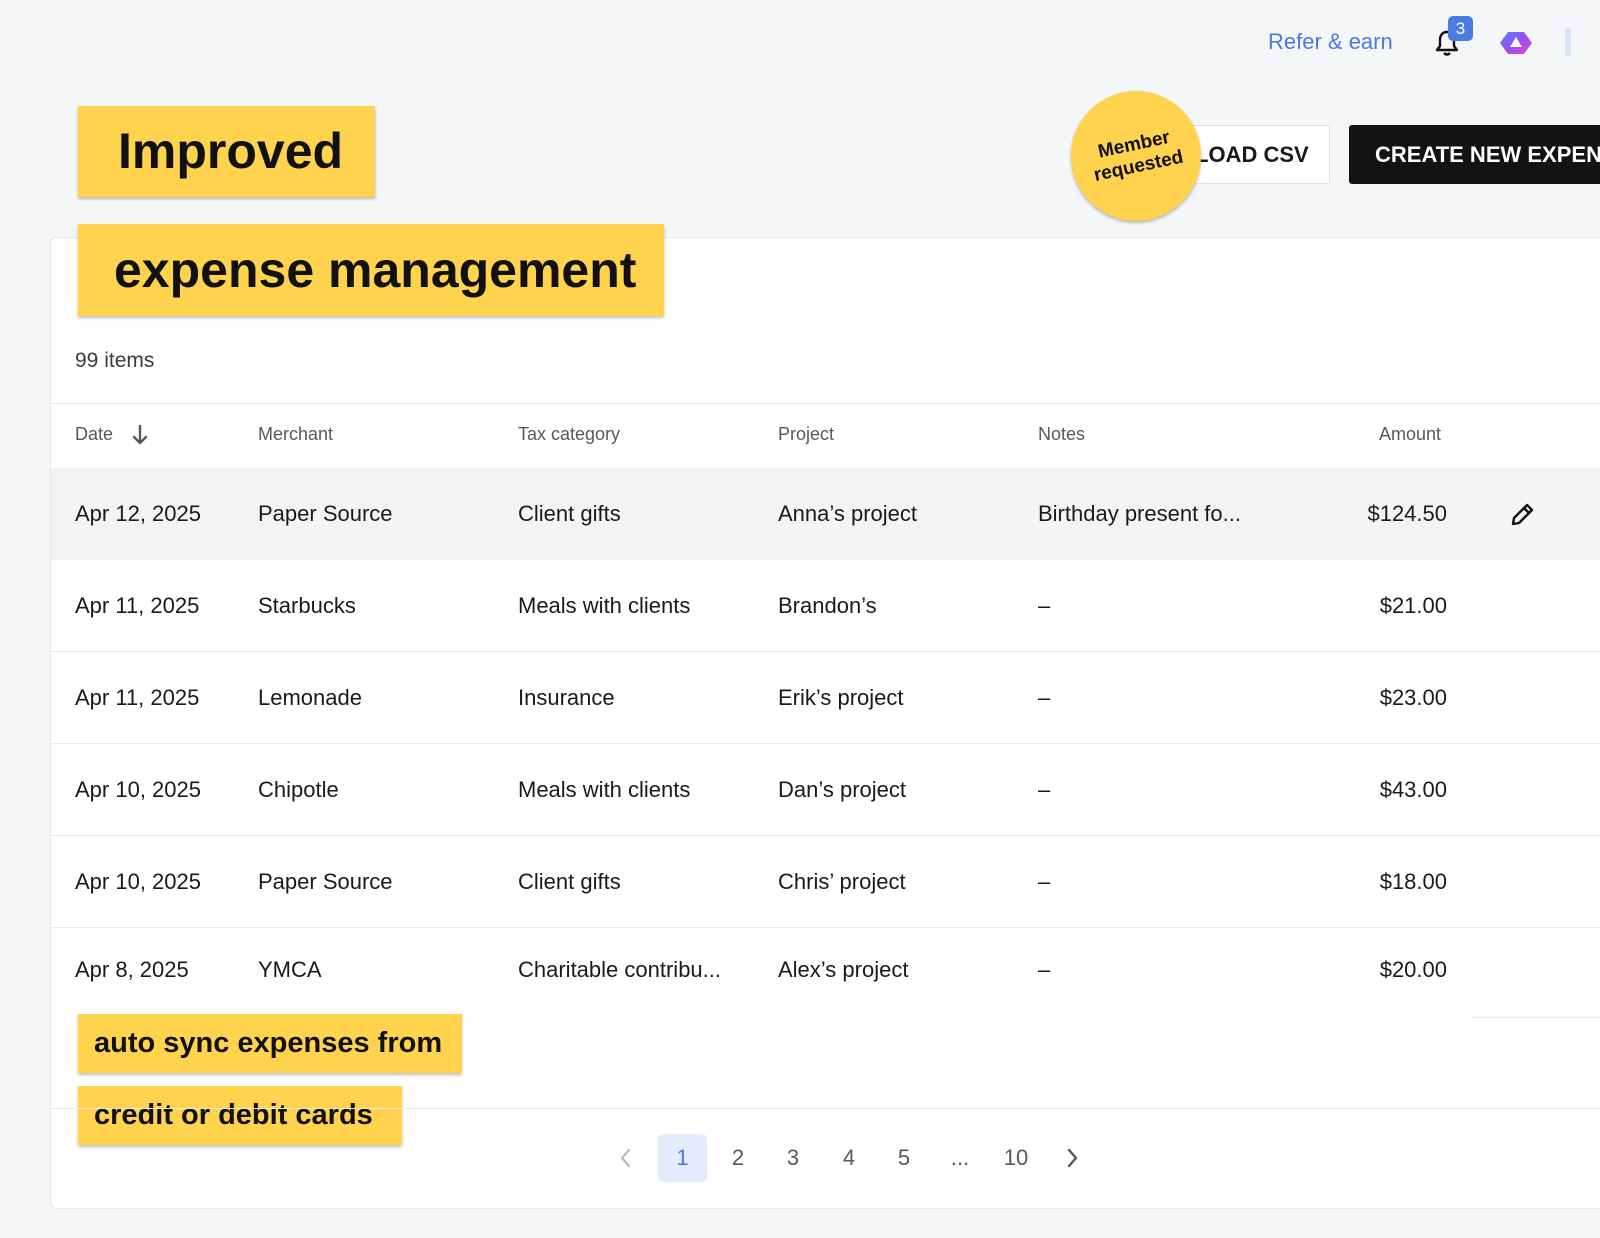 The width and height of the screenshot is (1600, 1238). Describe the element at coordinates (848, 513) in the screenshot. I see `cell-project: Anna’s project` at that location.